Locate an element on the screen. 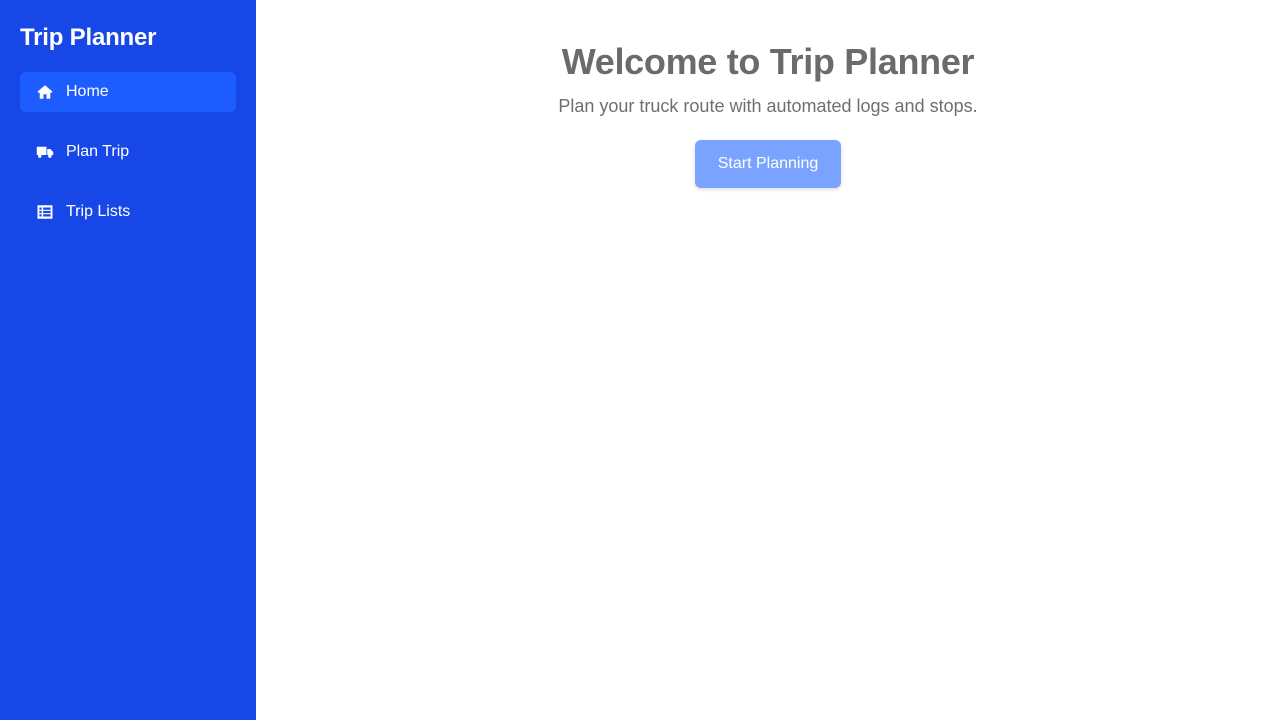  sidebar-item-trip-lists: Trip Lists is located at coordinates (128, 212).